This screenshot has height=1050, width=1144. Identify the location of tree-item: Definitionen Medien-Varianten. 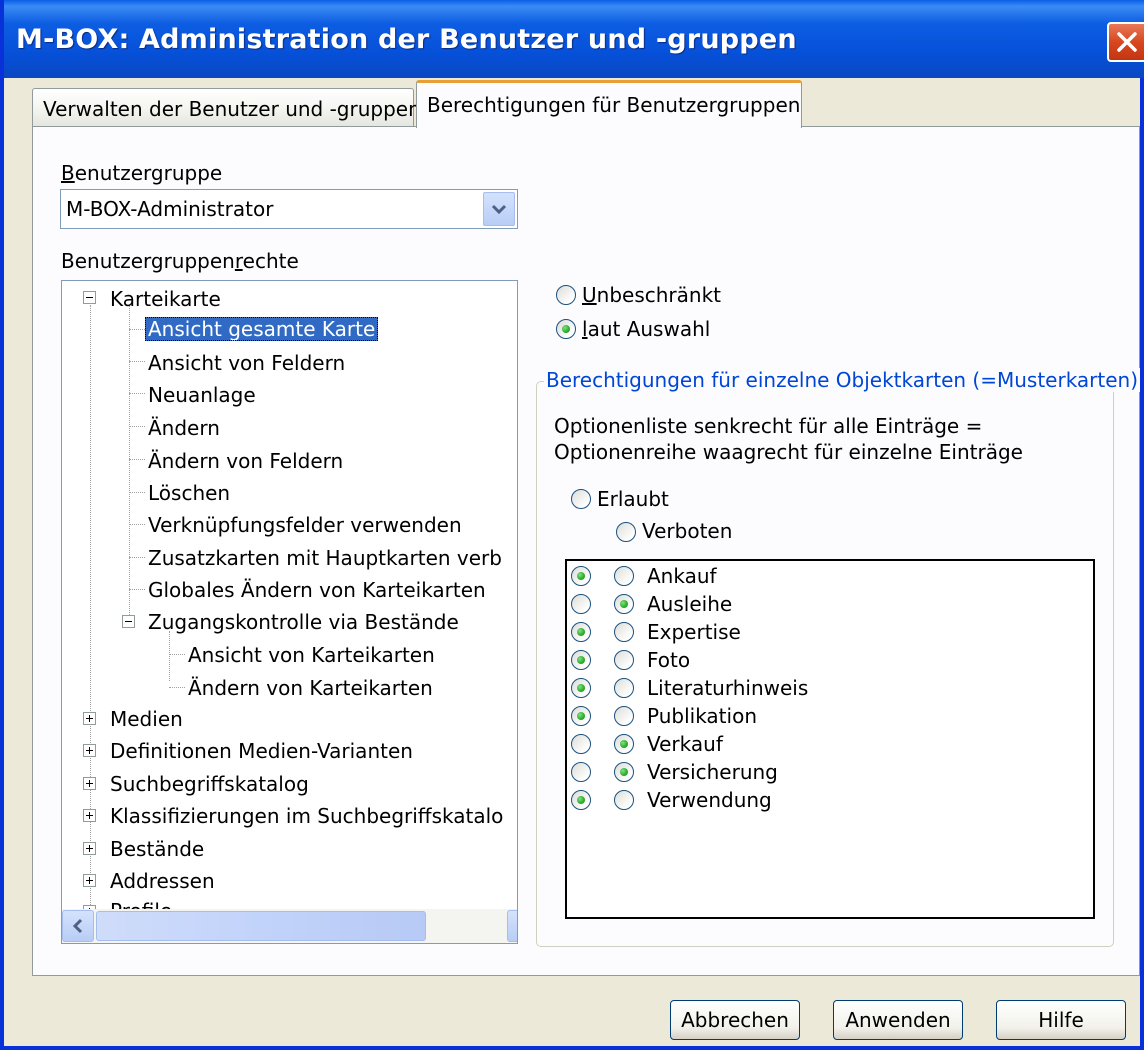
(261, 751).